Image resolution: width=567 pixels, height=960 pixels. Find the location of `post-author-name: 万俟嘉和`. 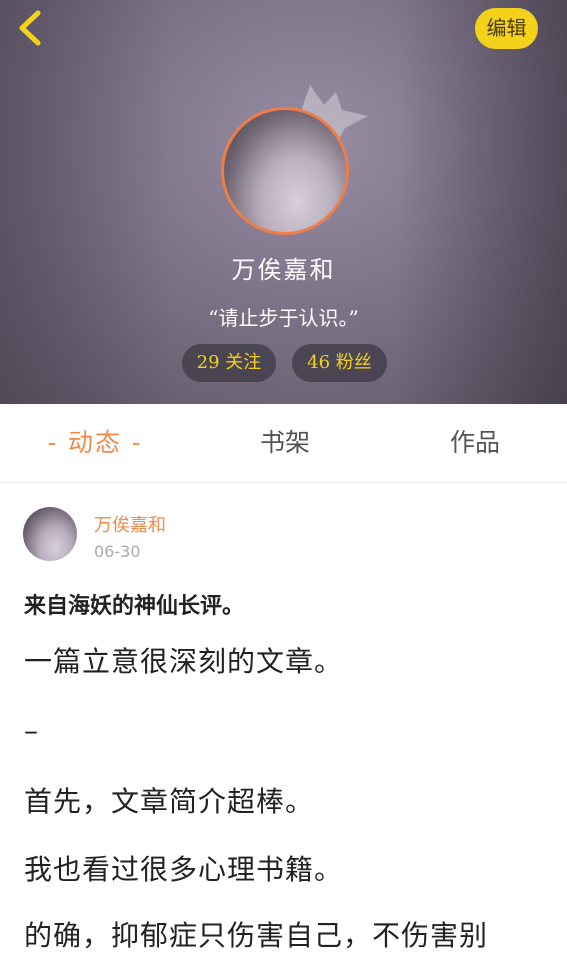

post-author-name: 万俟嘉和 is located at coordinates (130, 524).